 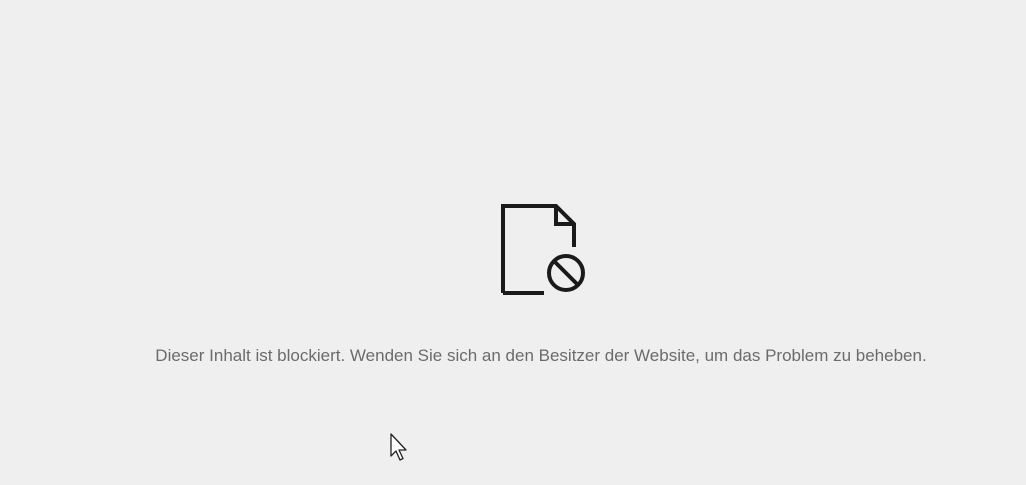 What do you see at coordinates (543, 249) in the screenshot?
I see `document-blocked-icon` at bounding box center [543, 249].